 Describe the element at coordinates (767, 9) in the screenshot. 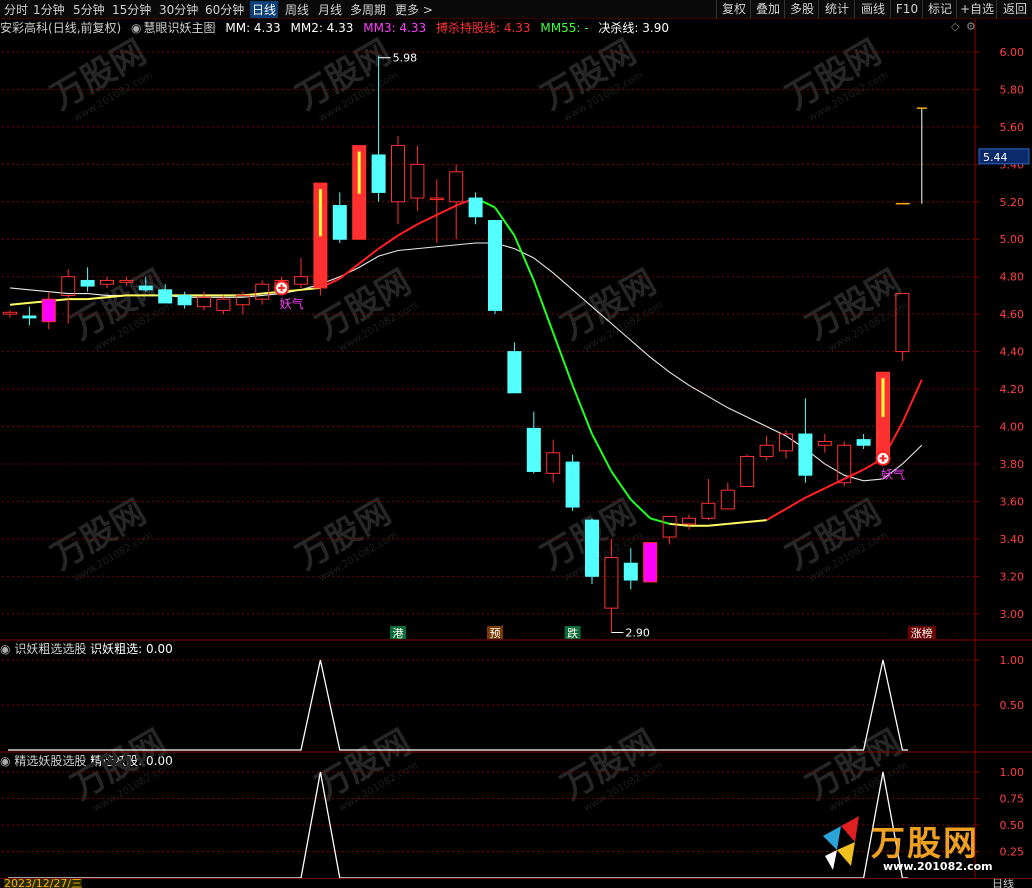

I see `overlay-button: 叠加` at that location.